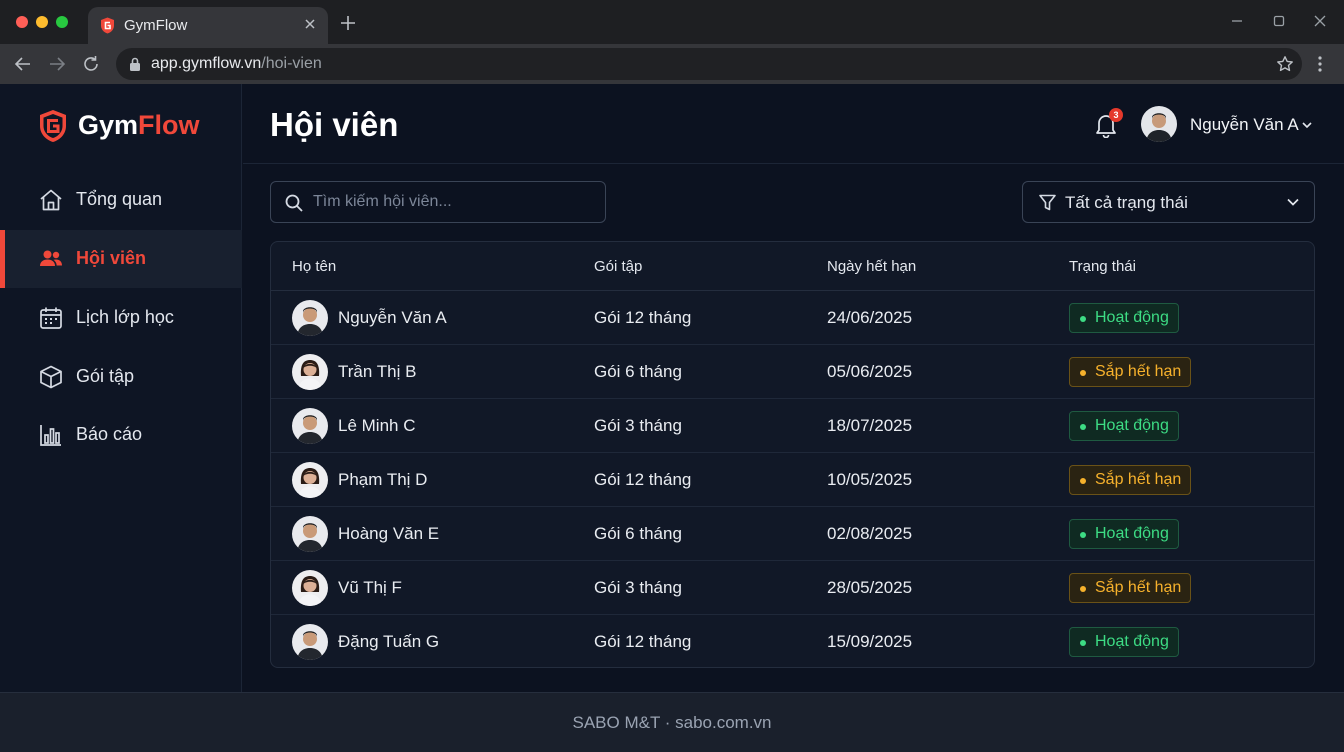 The image size is (1344, 752). I want to click on sidebar-item-label: Hội viên, so click(111, 258).